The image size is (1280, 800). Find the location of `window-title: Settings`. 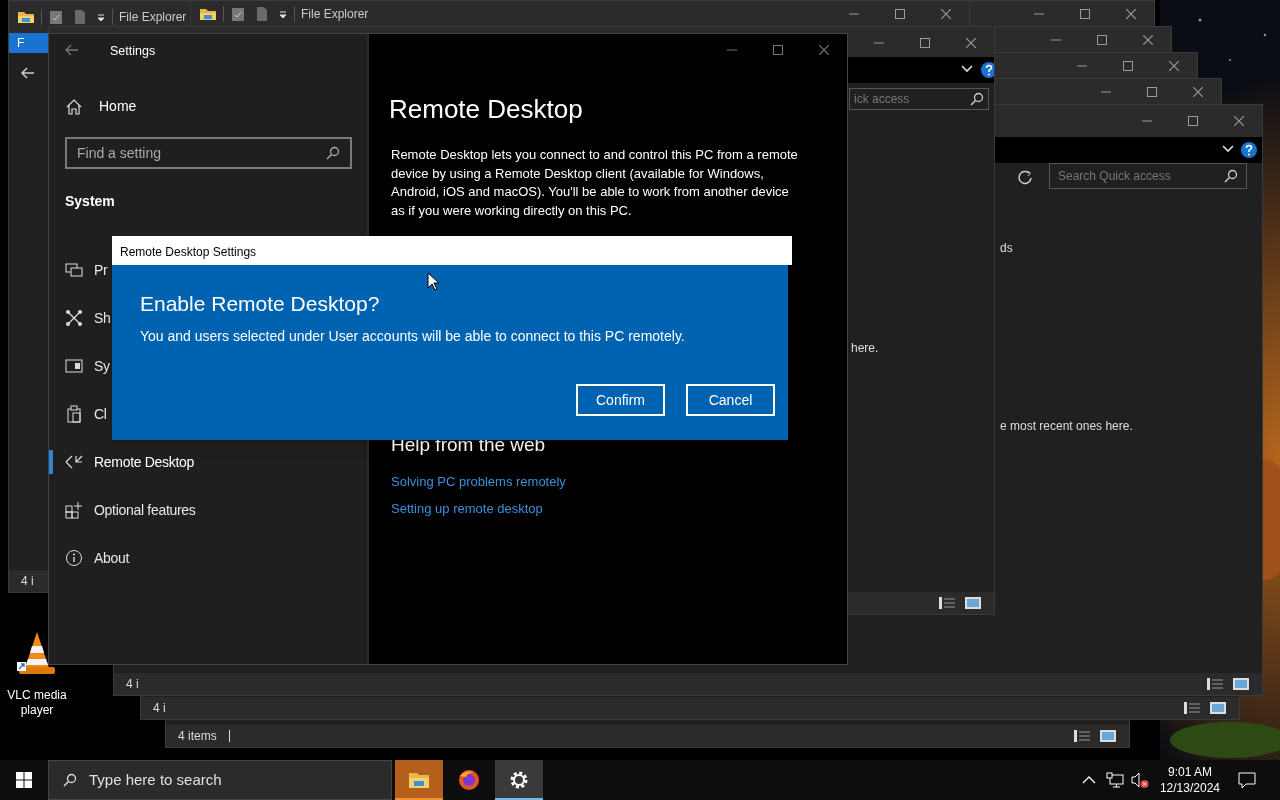

window-title: Settings is located at coordinates (133, 51).